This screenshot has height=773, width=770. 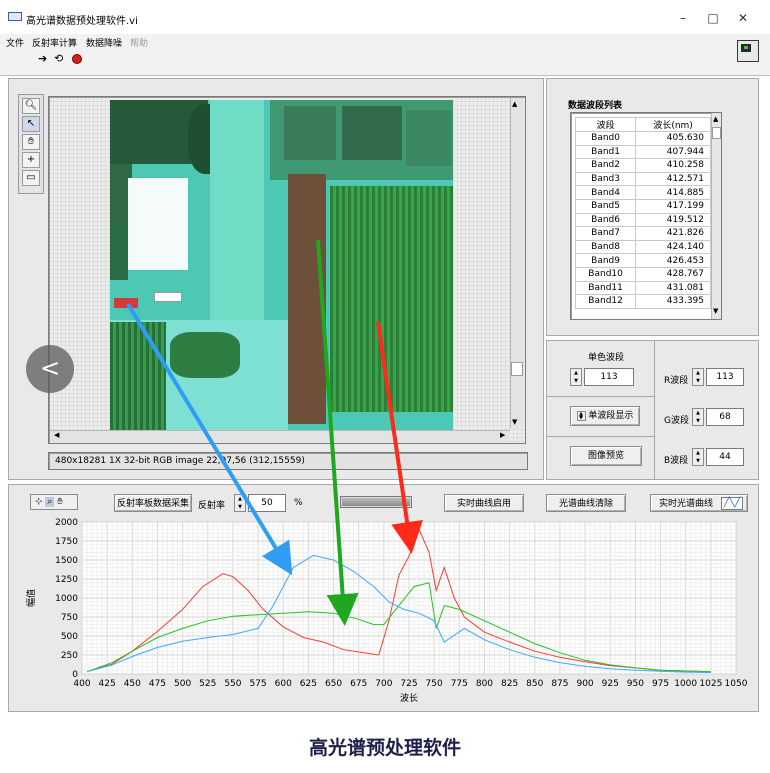 I want to click on scroll-down-icon: ▼, so click(x=514, y=422).